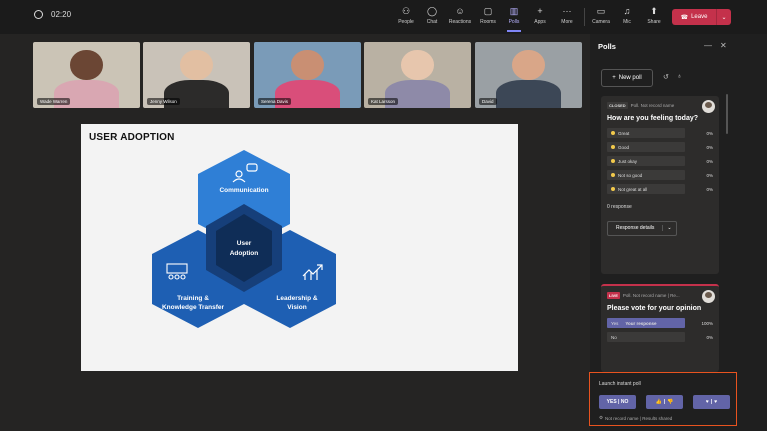 This screenshot has height=431, width=767. What do you see at coordinates (670, 402) in the screenshot?
I see `thumbs-down-icon: 👎` at bounding box center [670, 402].